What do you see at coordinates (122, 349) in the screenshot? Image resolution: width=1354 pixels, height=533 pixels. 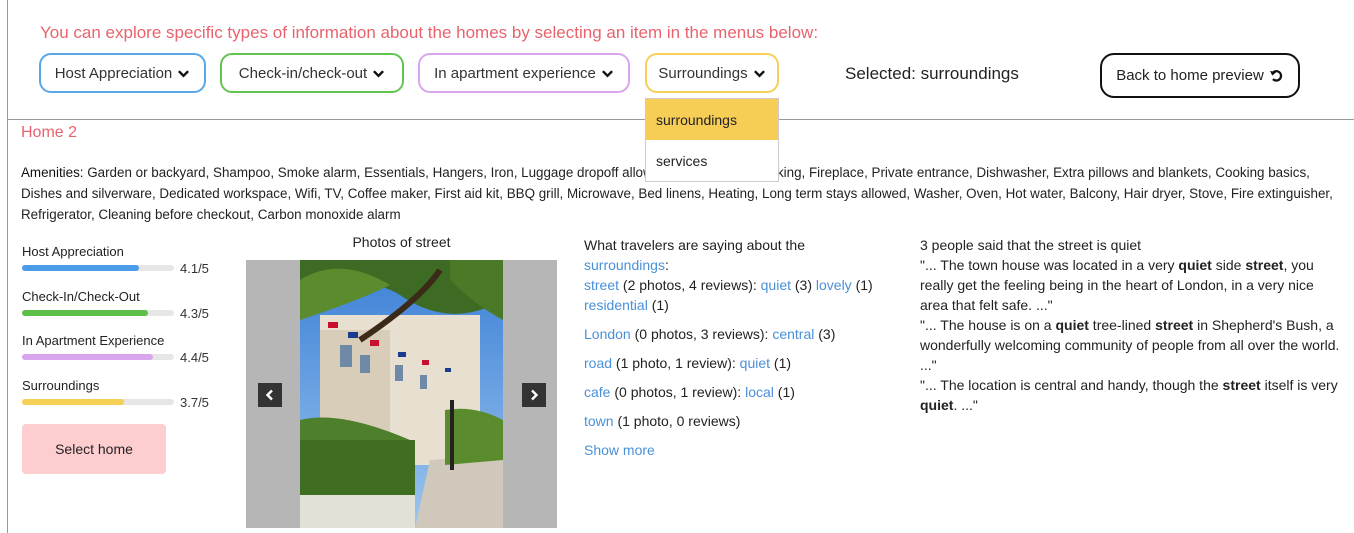 I see `score-in-apartment-experience: In Apartment Experience 4.4/5` at bounding box center [122, 349].